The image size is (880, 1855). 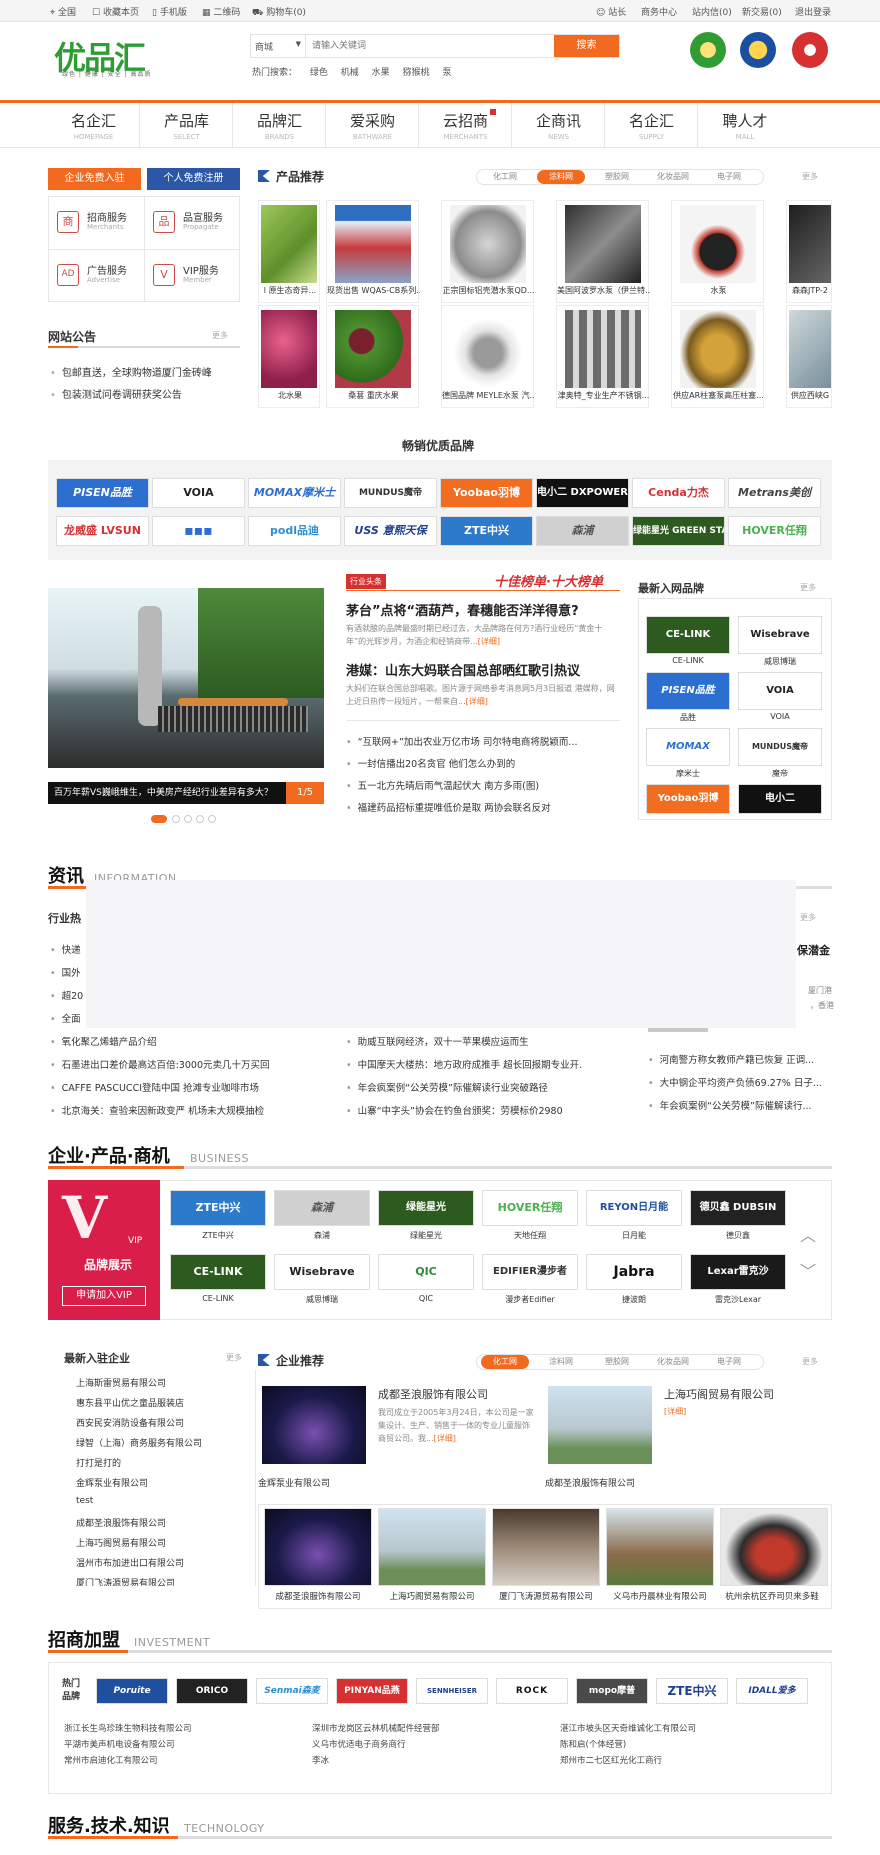 What do you see at coordinates (808, 917) in the screenshot?
I see `info-more-link: 更多` at bounding box center [808, 917].